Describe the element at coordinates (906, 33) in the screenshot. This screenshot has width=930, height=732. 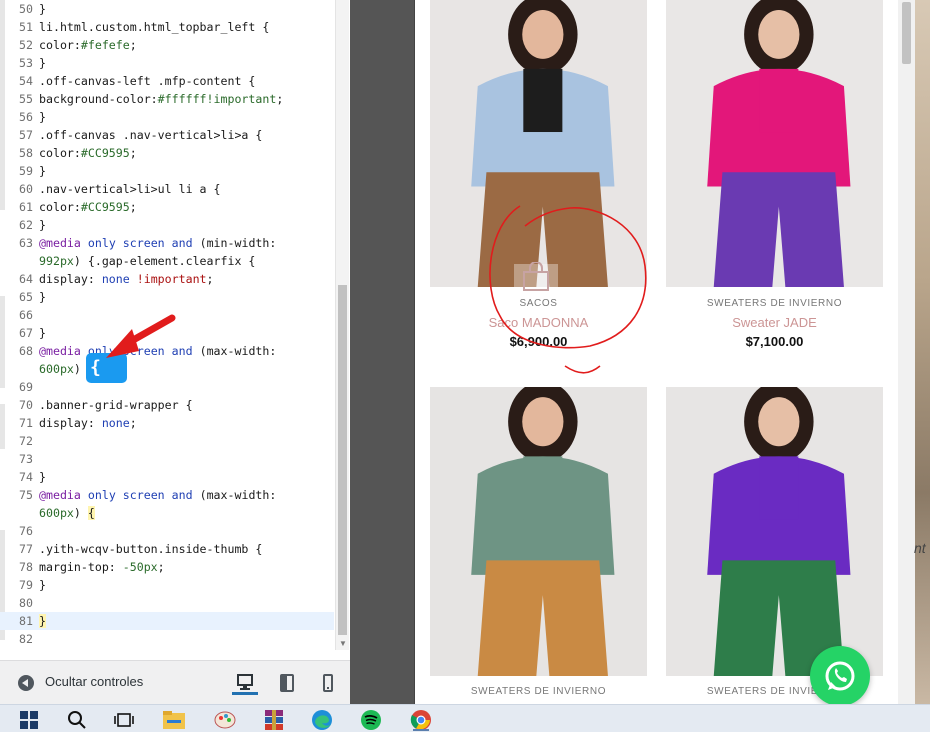
I see `preview-scrollbar-thumb` at that location.